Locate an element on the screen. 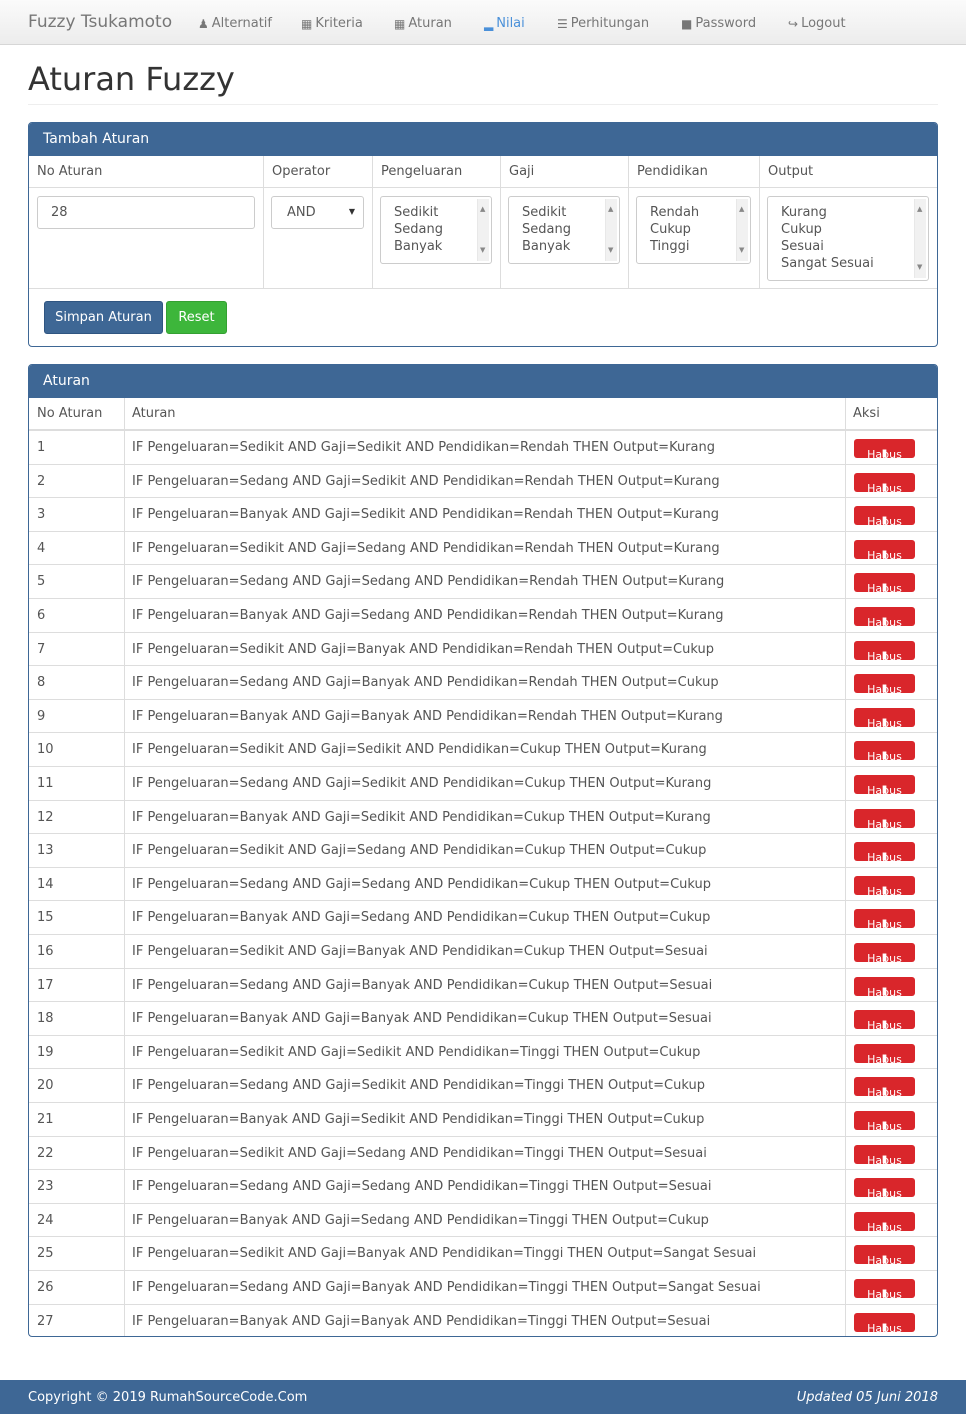  pengeluaran-select: Sedikit Sedang Banyak ▲ ▼ is located at coordinates (436, 230).